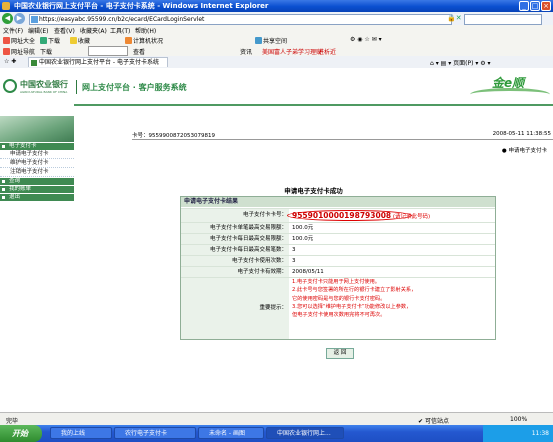 The image size is (553, 442). I want to click on tb-news-headline: 美国富人子弟学习理财, so click(292, 51).